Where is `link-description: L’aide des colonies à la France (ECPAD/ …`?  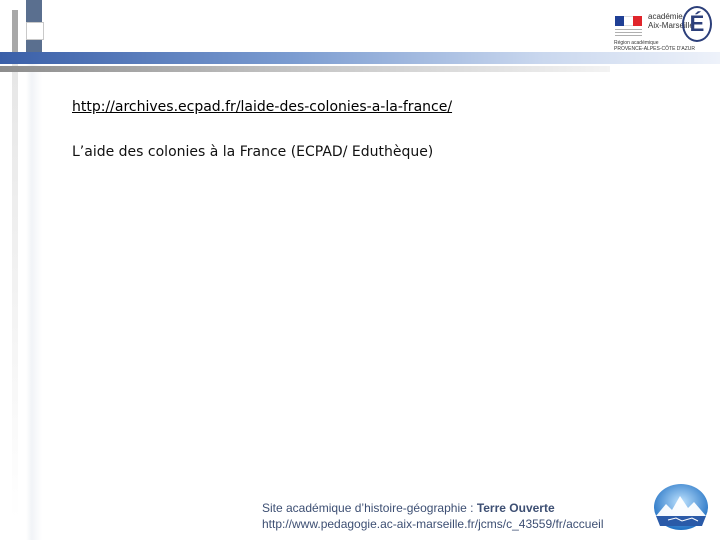
link-description: L’aide des colonies à la France (ECPAD/ … is located at coordinates (253, 152).